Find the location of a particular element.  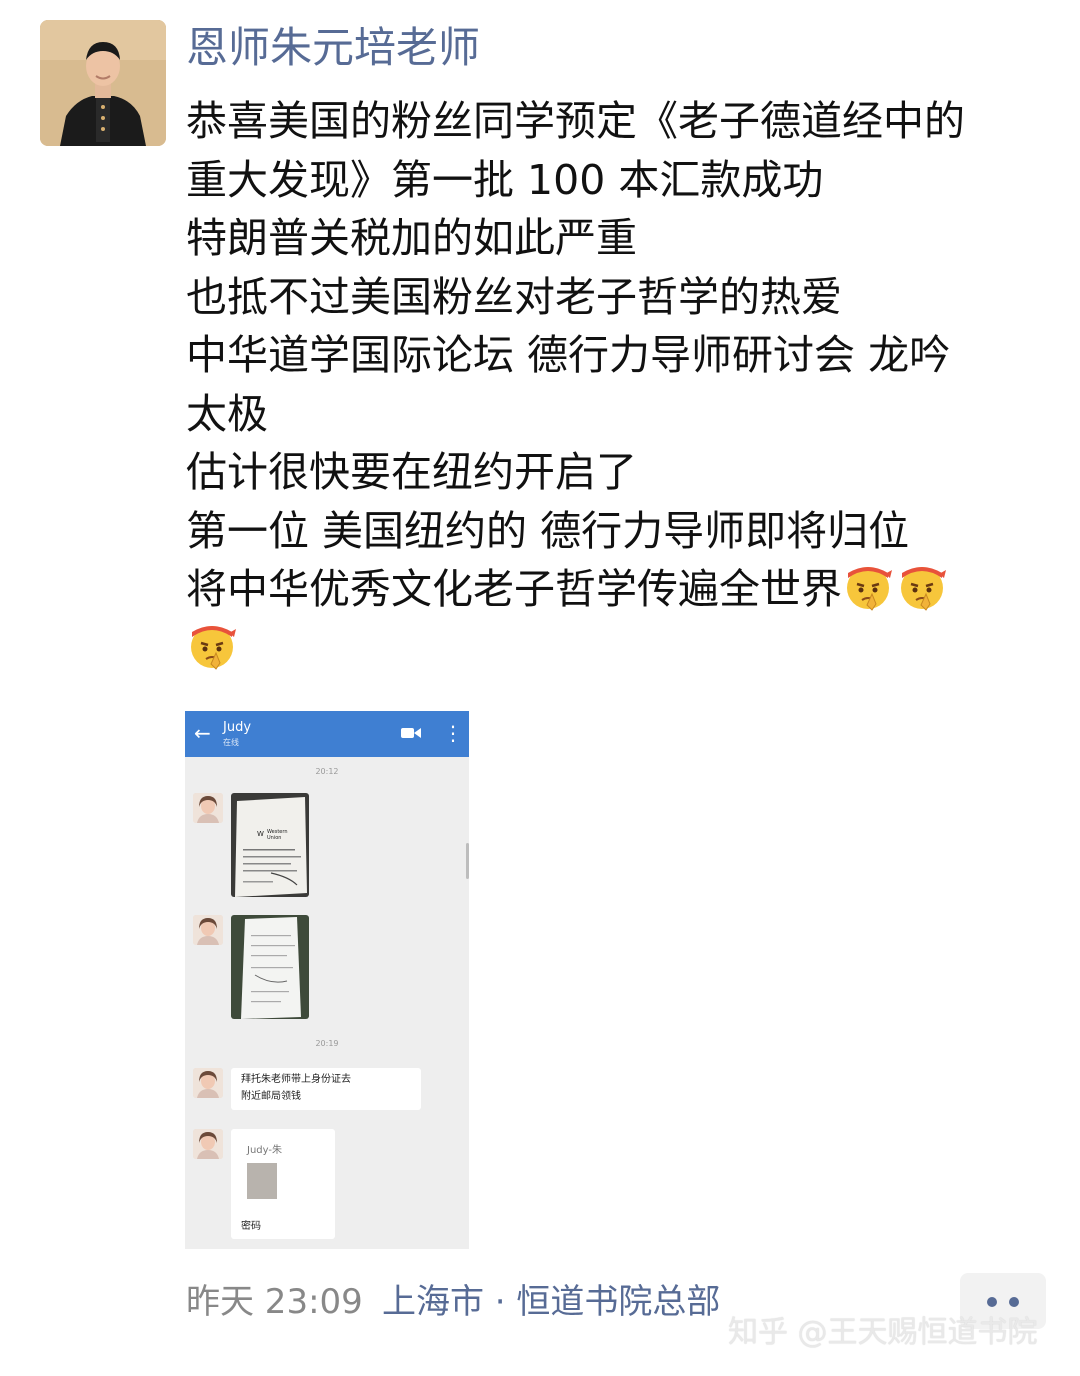

chat-timestamp: 20:12 is located at coordinates (327, 771).